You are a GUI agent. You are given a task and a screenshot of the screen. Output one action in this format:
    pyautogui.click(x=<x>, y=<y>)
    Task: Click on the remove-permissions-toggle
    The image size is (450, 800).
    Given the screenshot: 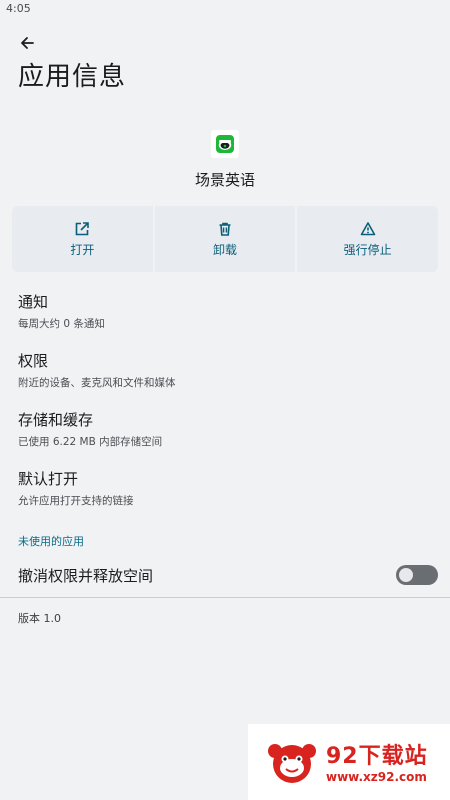 What is the action you would take?
    pyautogui.click(x=417, y=575)
    